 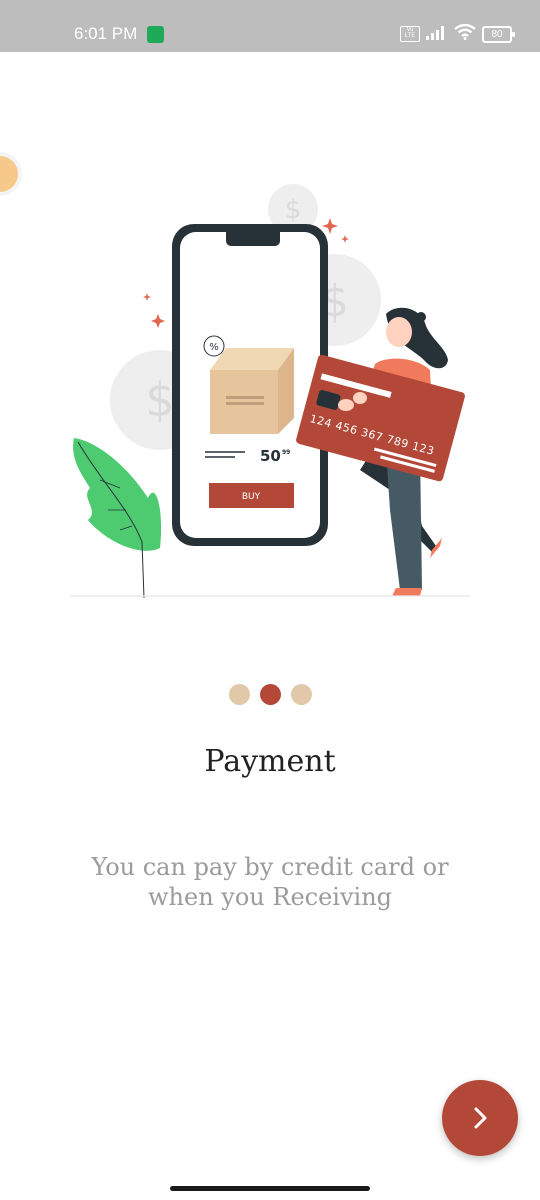 I want to click on chevron-right-icon, so click(x=480, y=1118).